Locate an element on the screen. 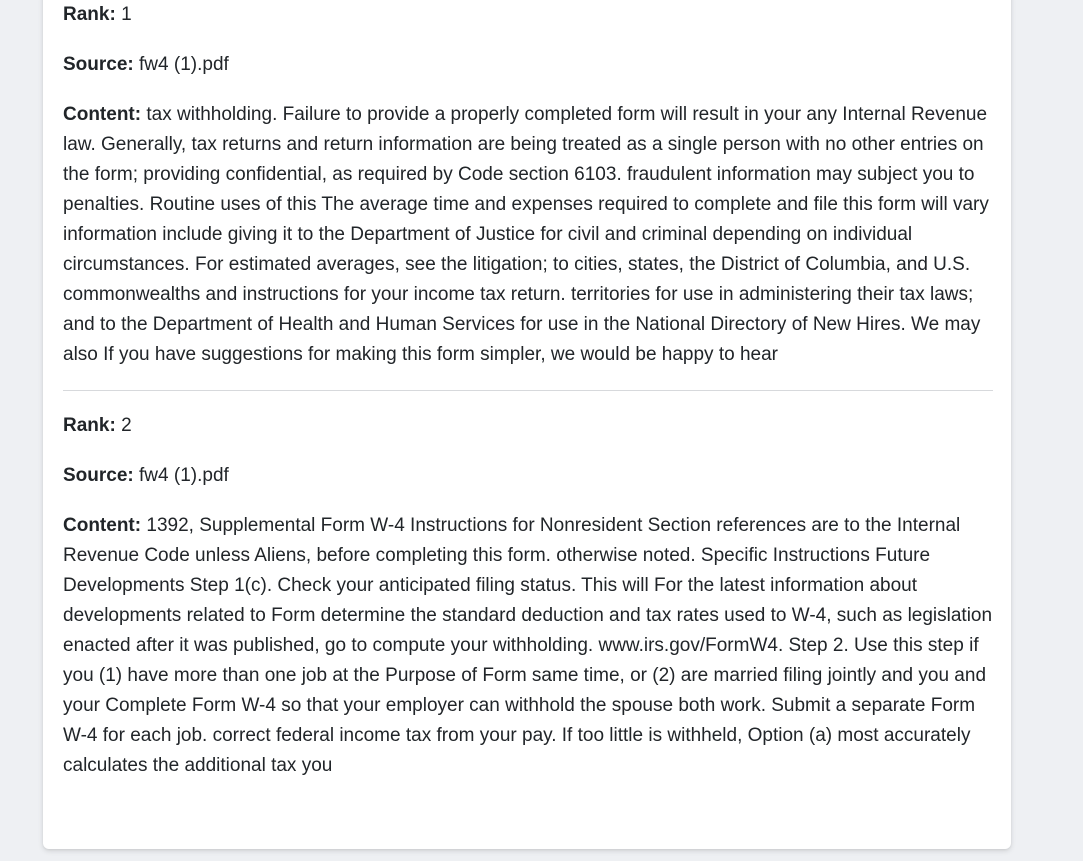  rank-line: Rank: 2 is located at coordinates (528, 426).